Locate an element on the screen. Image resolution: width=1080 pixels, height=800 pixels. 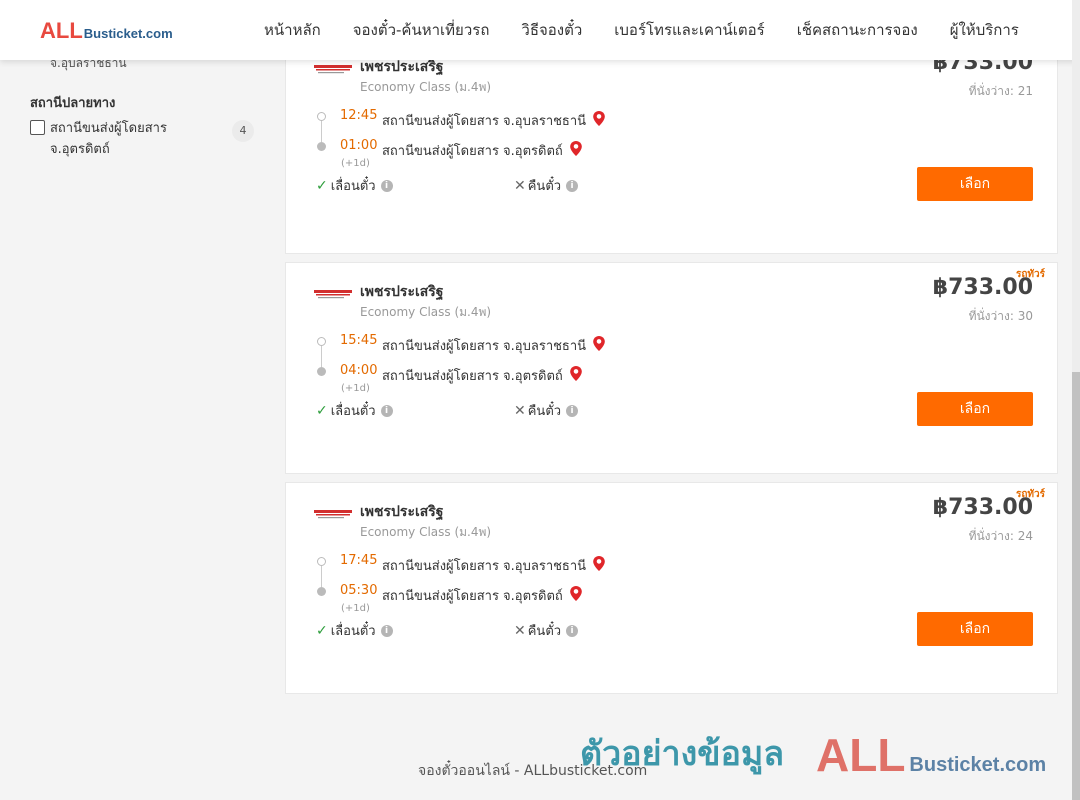
watermark-logo-small: Busticket.com is located at coordinates (978, 765).